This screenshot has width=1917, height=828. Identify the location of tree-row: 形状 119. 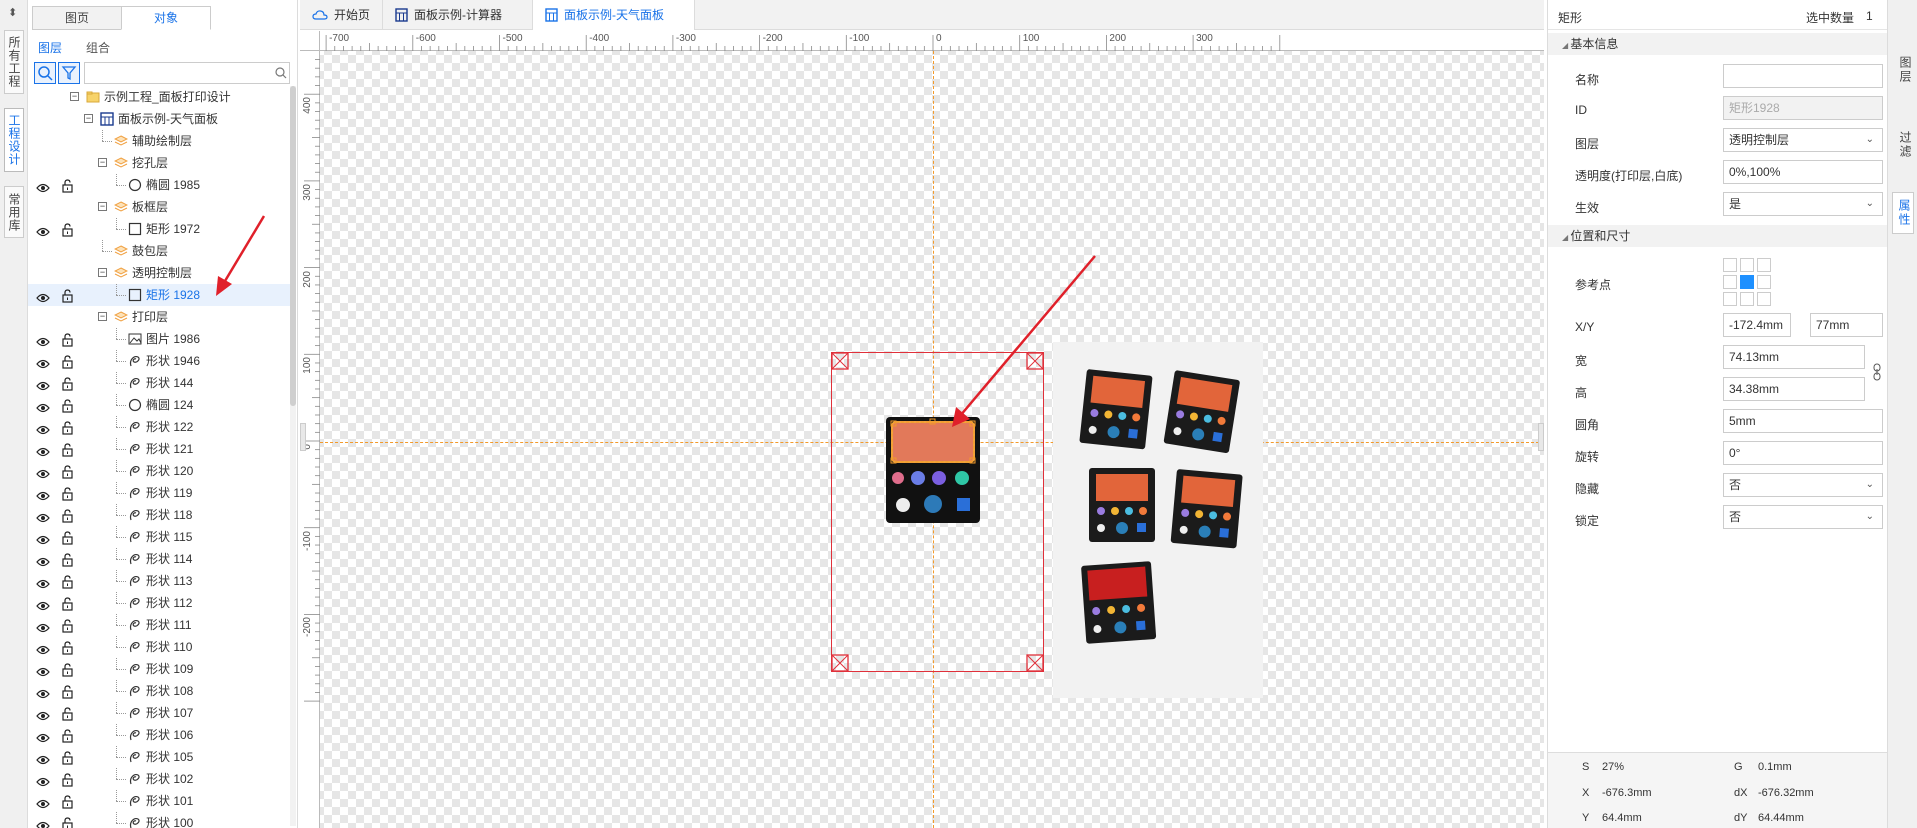
(159, 493).